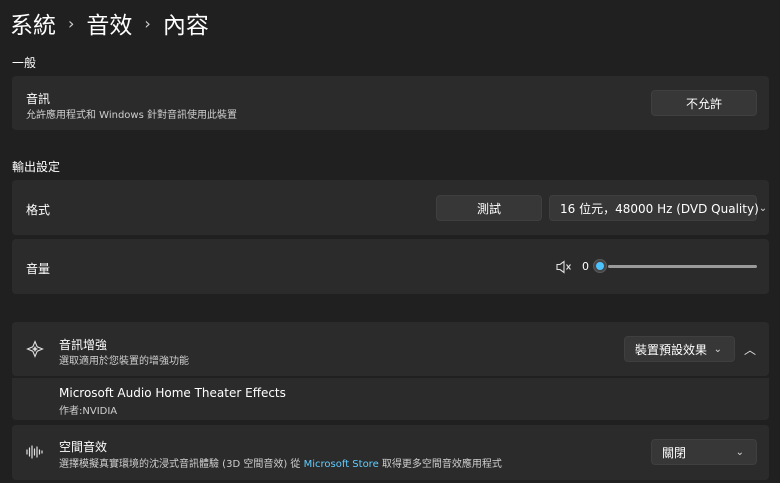 The width and height of the screenshot is (780, 483). I want to click on audio-subtitle: 允許應用程式和 Windows 針對音訊使用此裝置, so click(131, 115).